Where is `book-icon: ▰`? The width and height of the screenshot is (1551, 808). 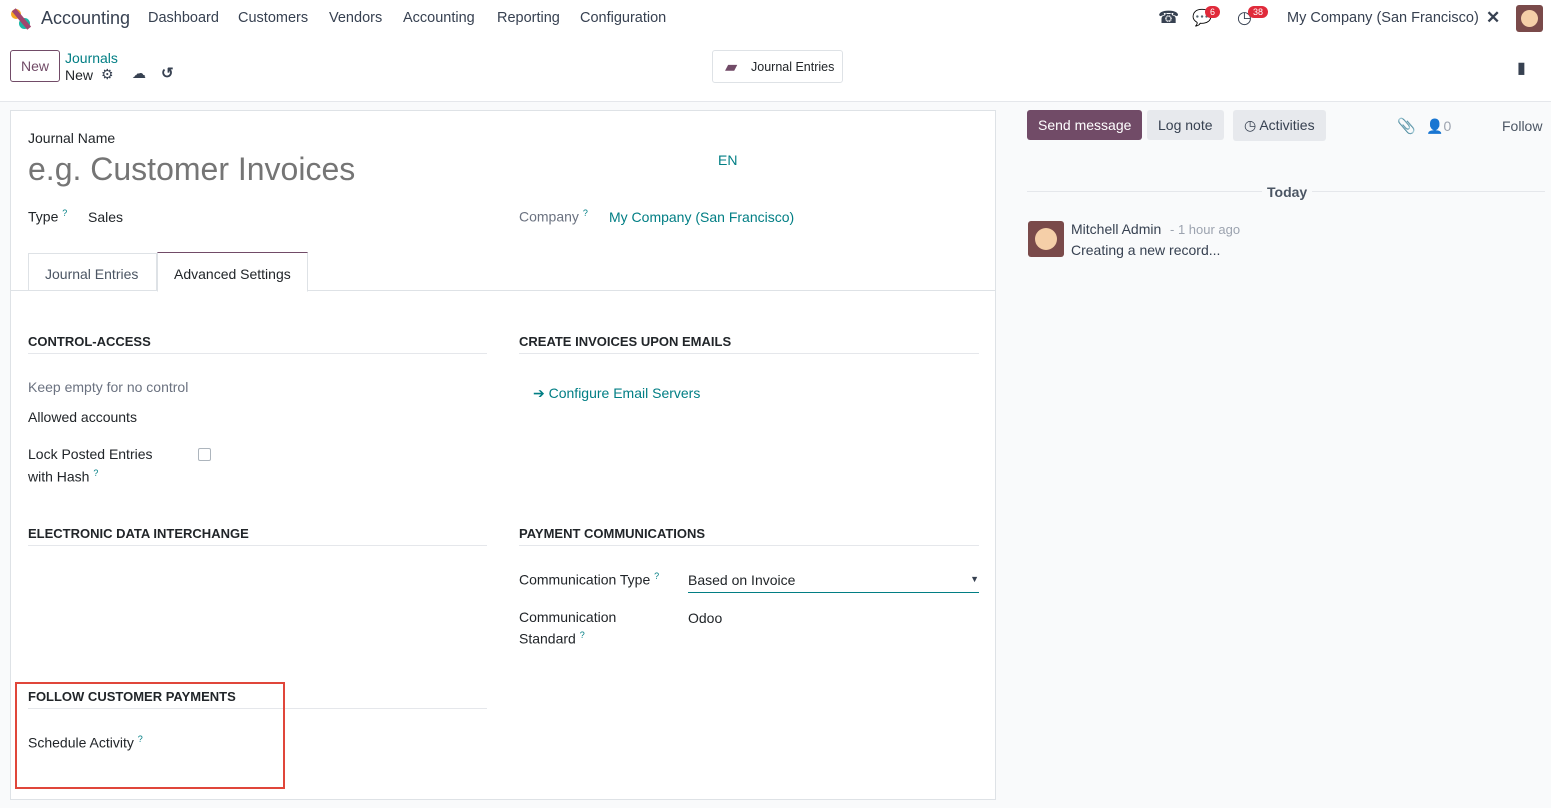
book-icon: ▰ is located at coordinates (731, 67).